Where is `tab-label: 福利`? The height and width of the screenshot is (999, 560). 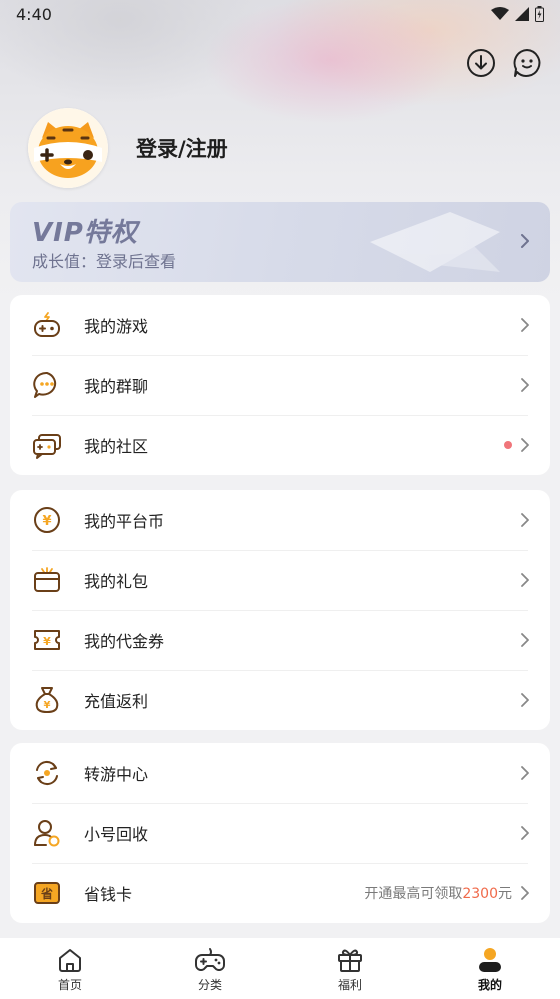
tab-label: 福利 is located at coordinates (349, 985).